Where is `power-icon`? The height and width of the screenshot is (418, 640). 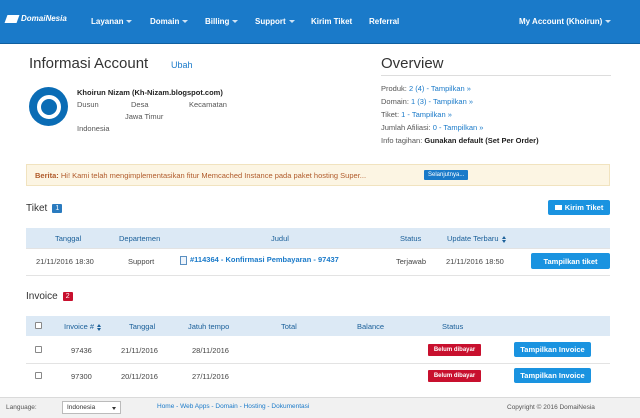
power-icon is located at coordinates (48, 106).